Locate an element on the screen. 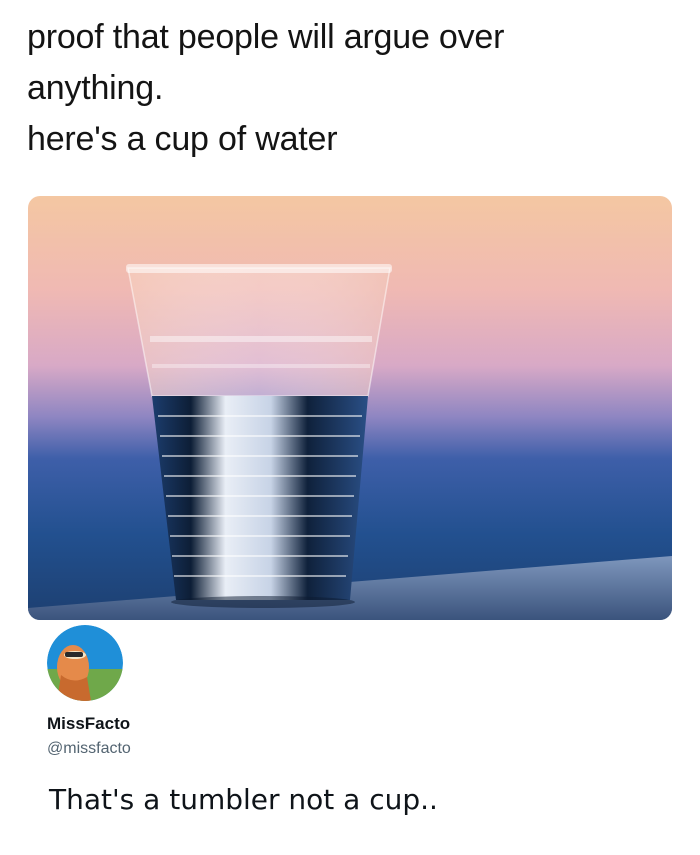 The width and height of the screenshot is (700, 855). reply-text: That's a tumbler not a cup.. is located at coordinates (243, 799).